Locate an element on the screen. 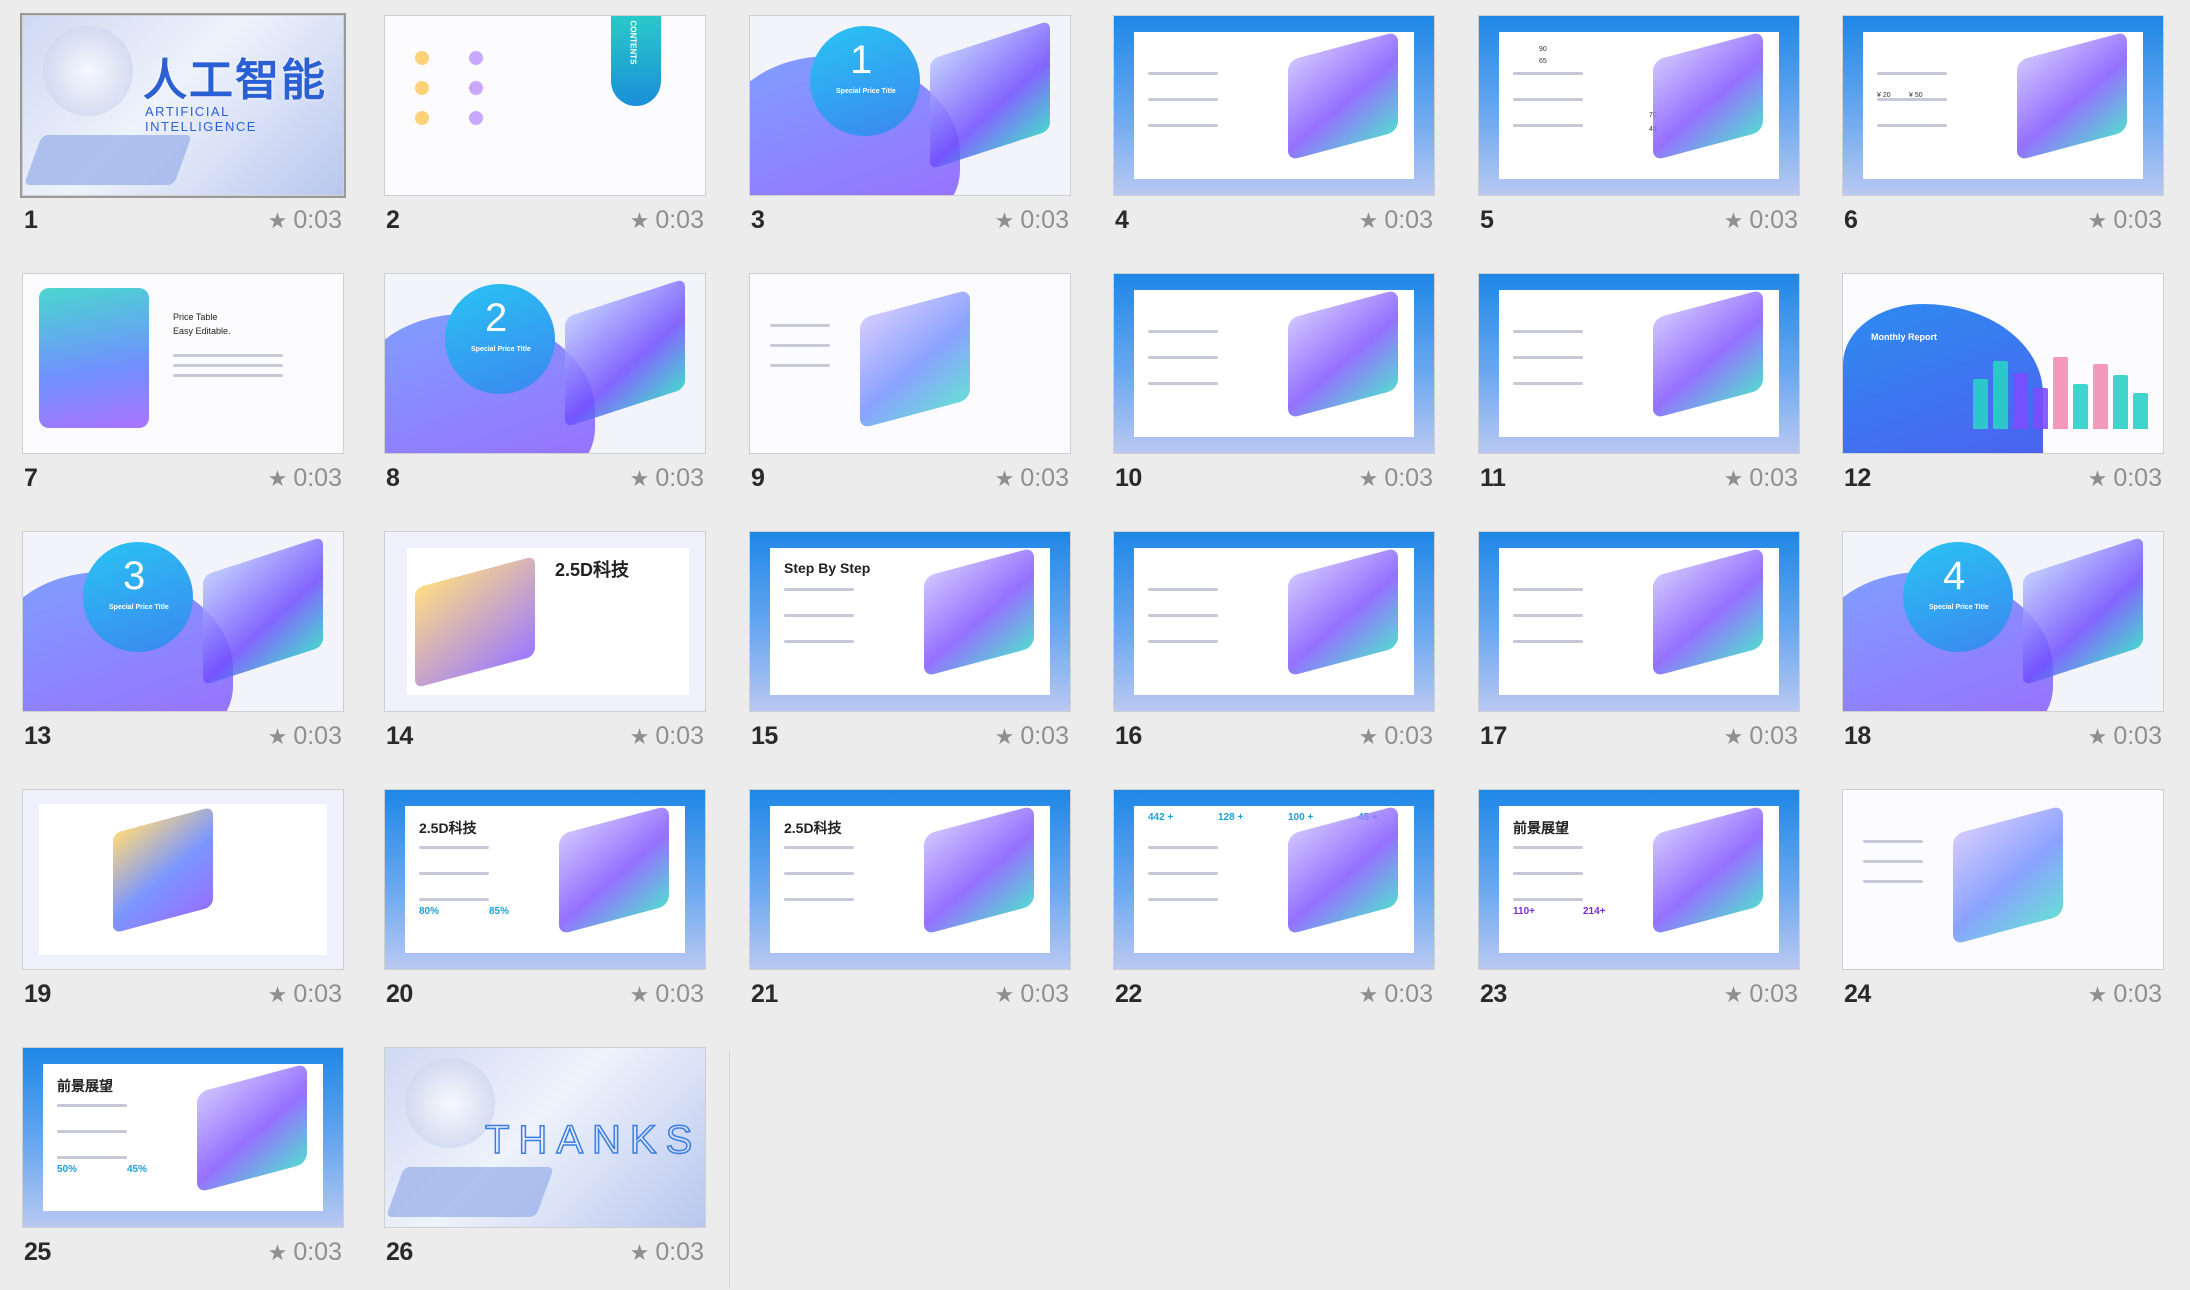 The height and width of the screenshot is (1290, 2190). slide-thumbnail: Monthly Report is located at coordinates (2003, 363).